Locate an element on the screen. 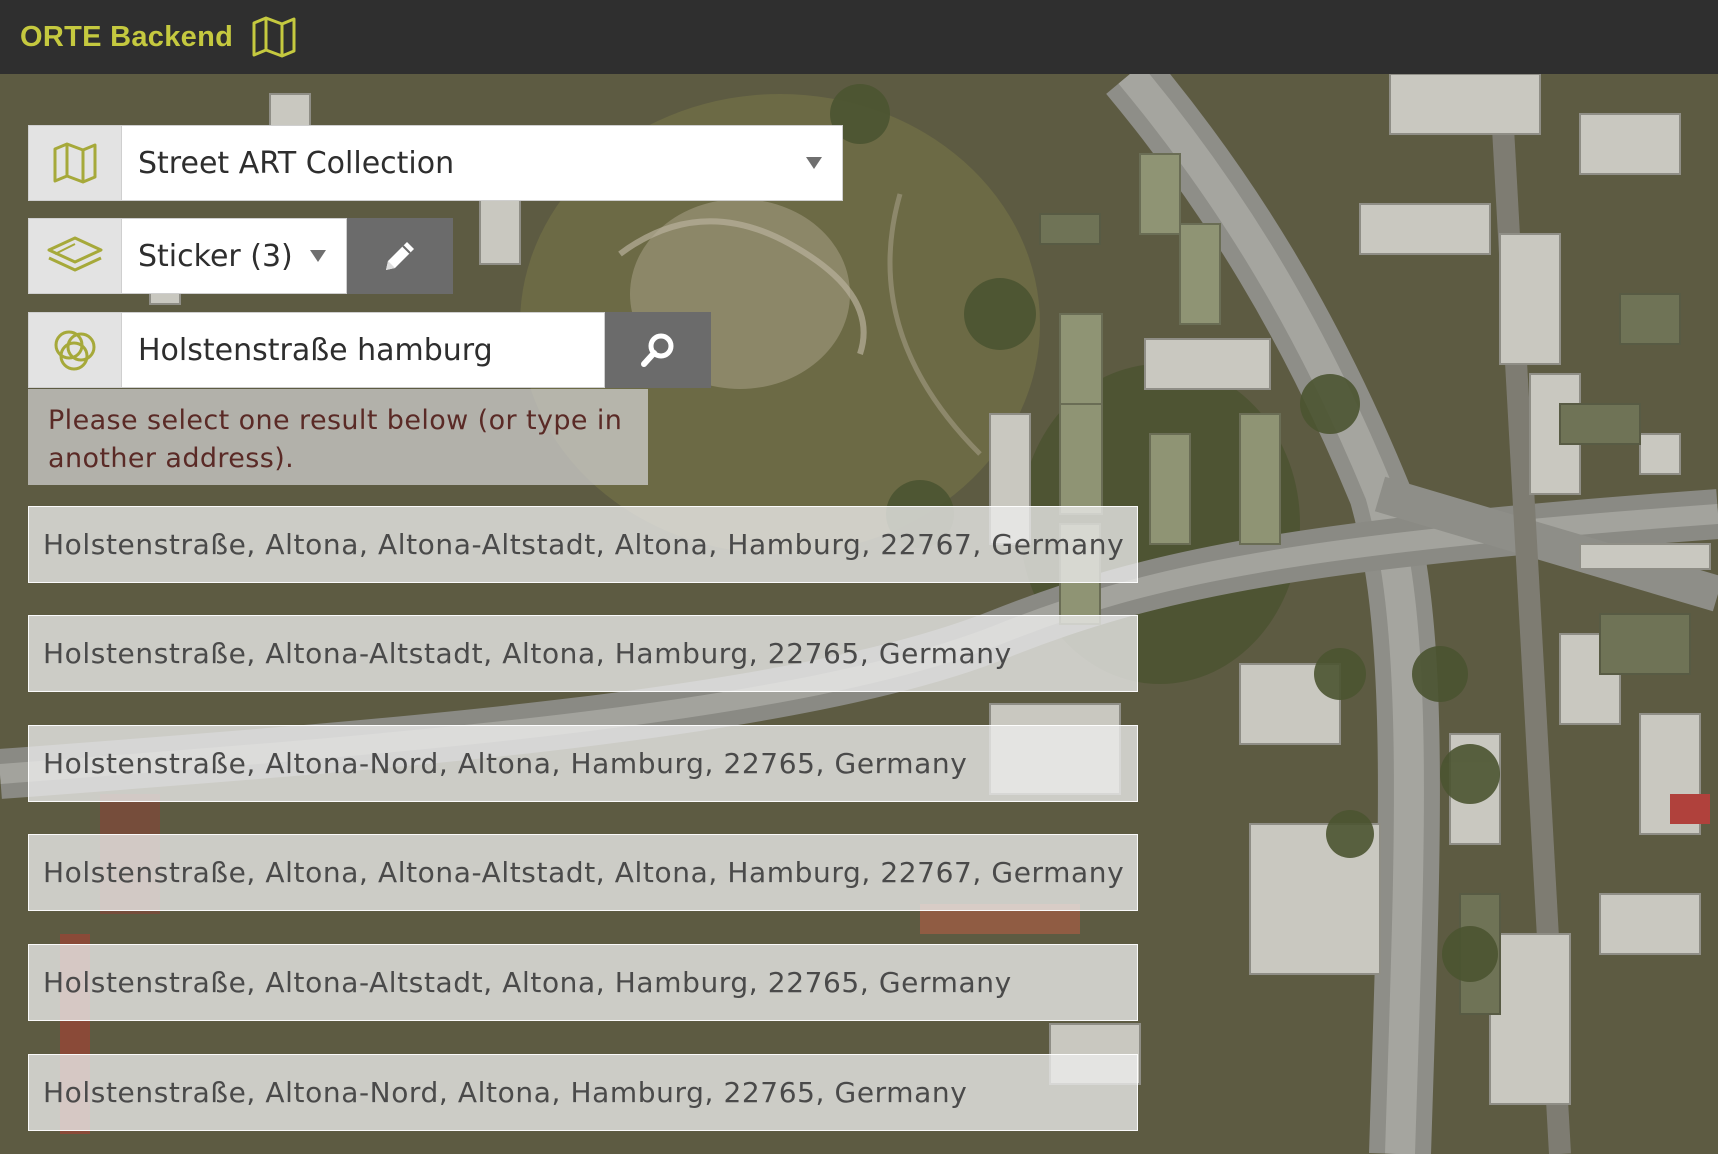  search-button is located at coordinates (658, 350).